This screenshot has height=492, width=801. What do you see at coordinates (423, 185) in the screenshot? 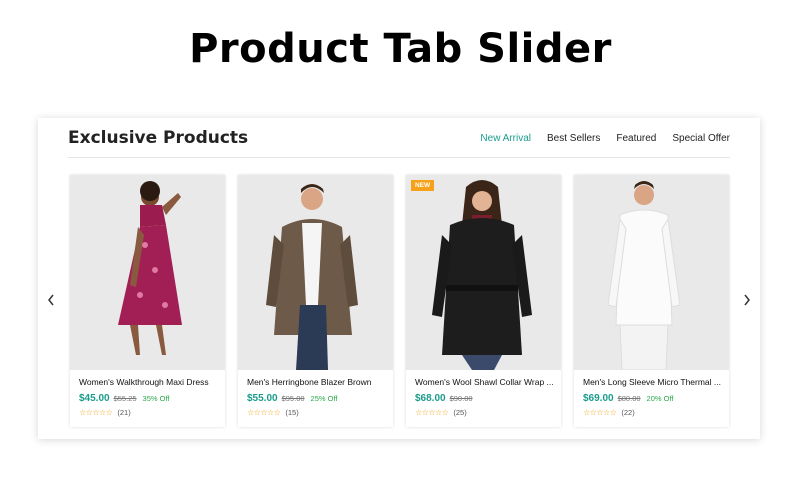
I see `new-badge: NEW` at bounding box center [423, 185].